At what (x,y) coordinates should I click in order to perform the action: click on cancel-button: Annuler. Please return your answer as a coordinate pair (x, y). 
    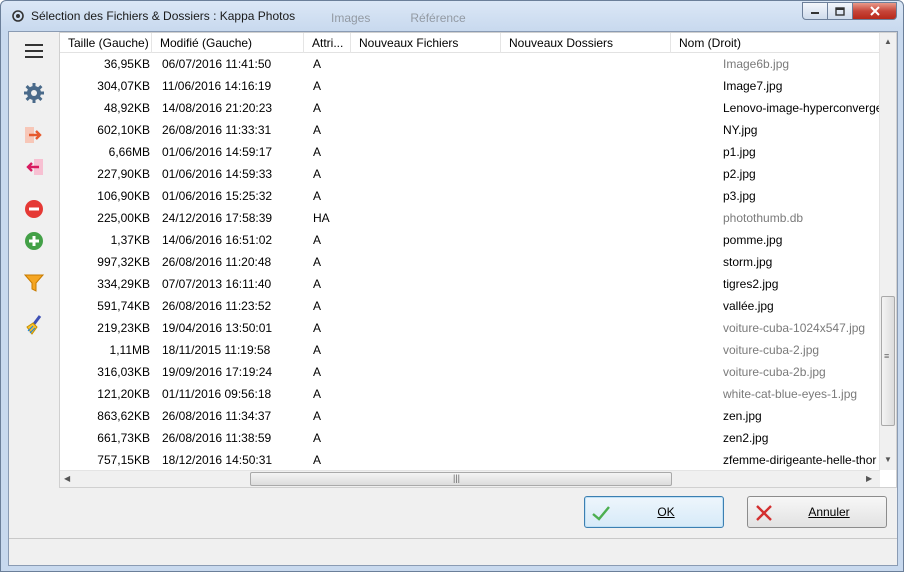
    Looking at the image, I should click on (817, 512).